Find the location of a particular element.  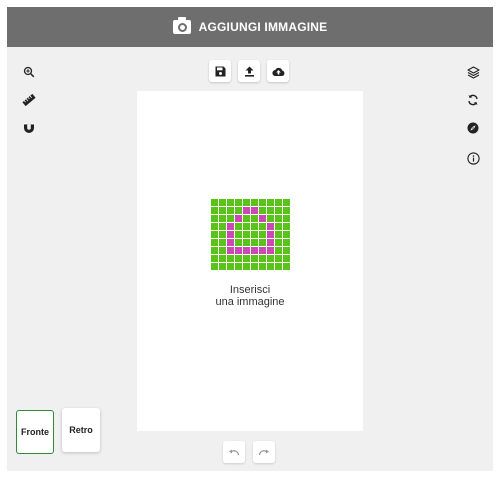

compass-icon is located at coordinates (473, 128).